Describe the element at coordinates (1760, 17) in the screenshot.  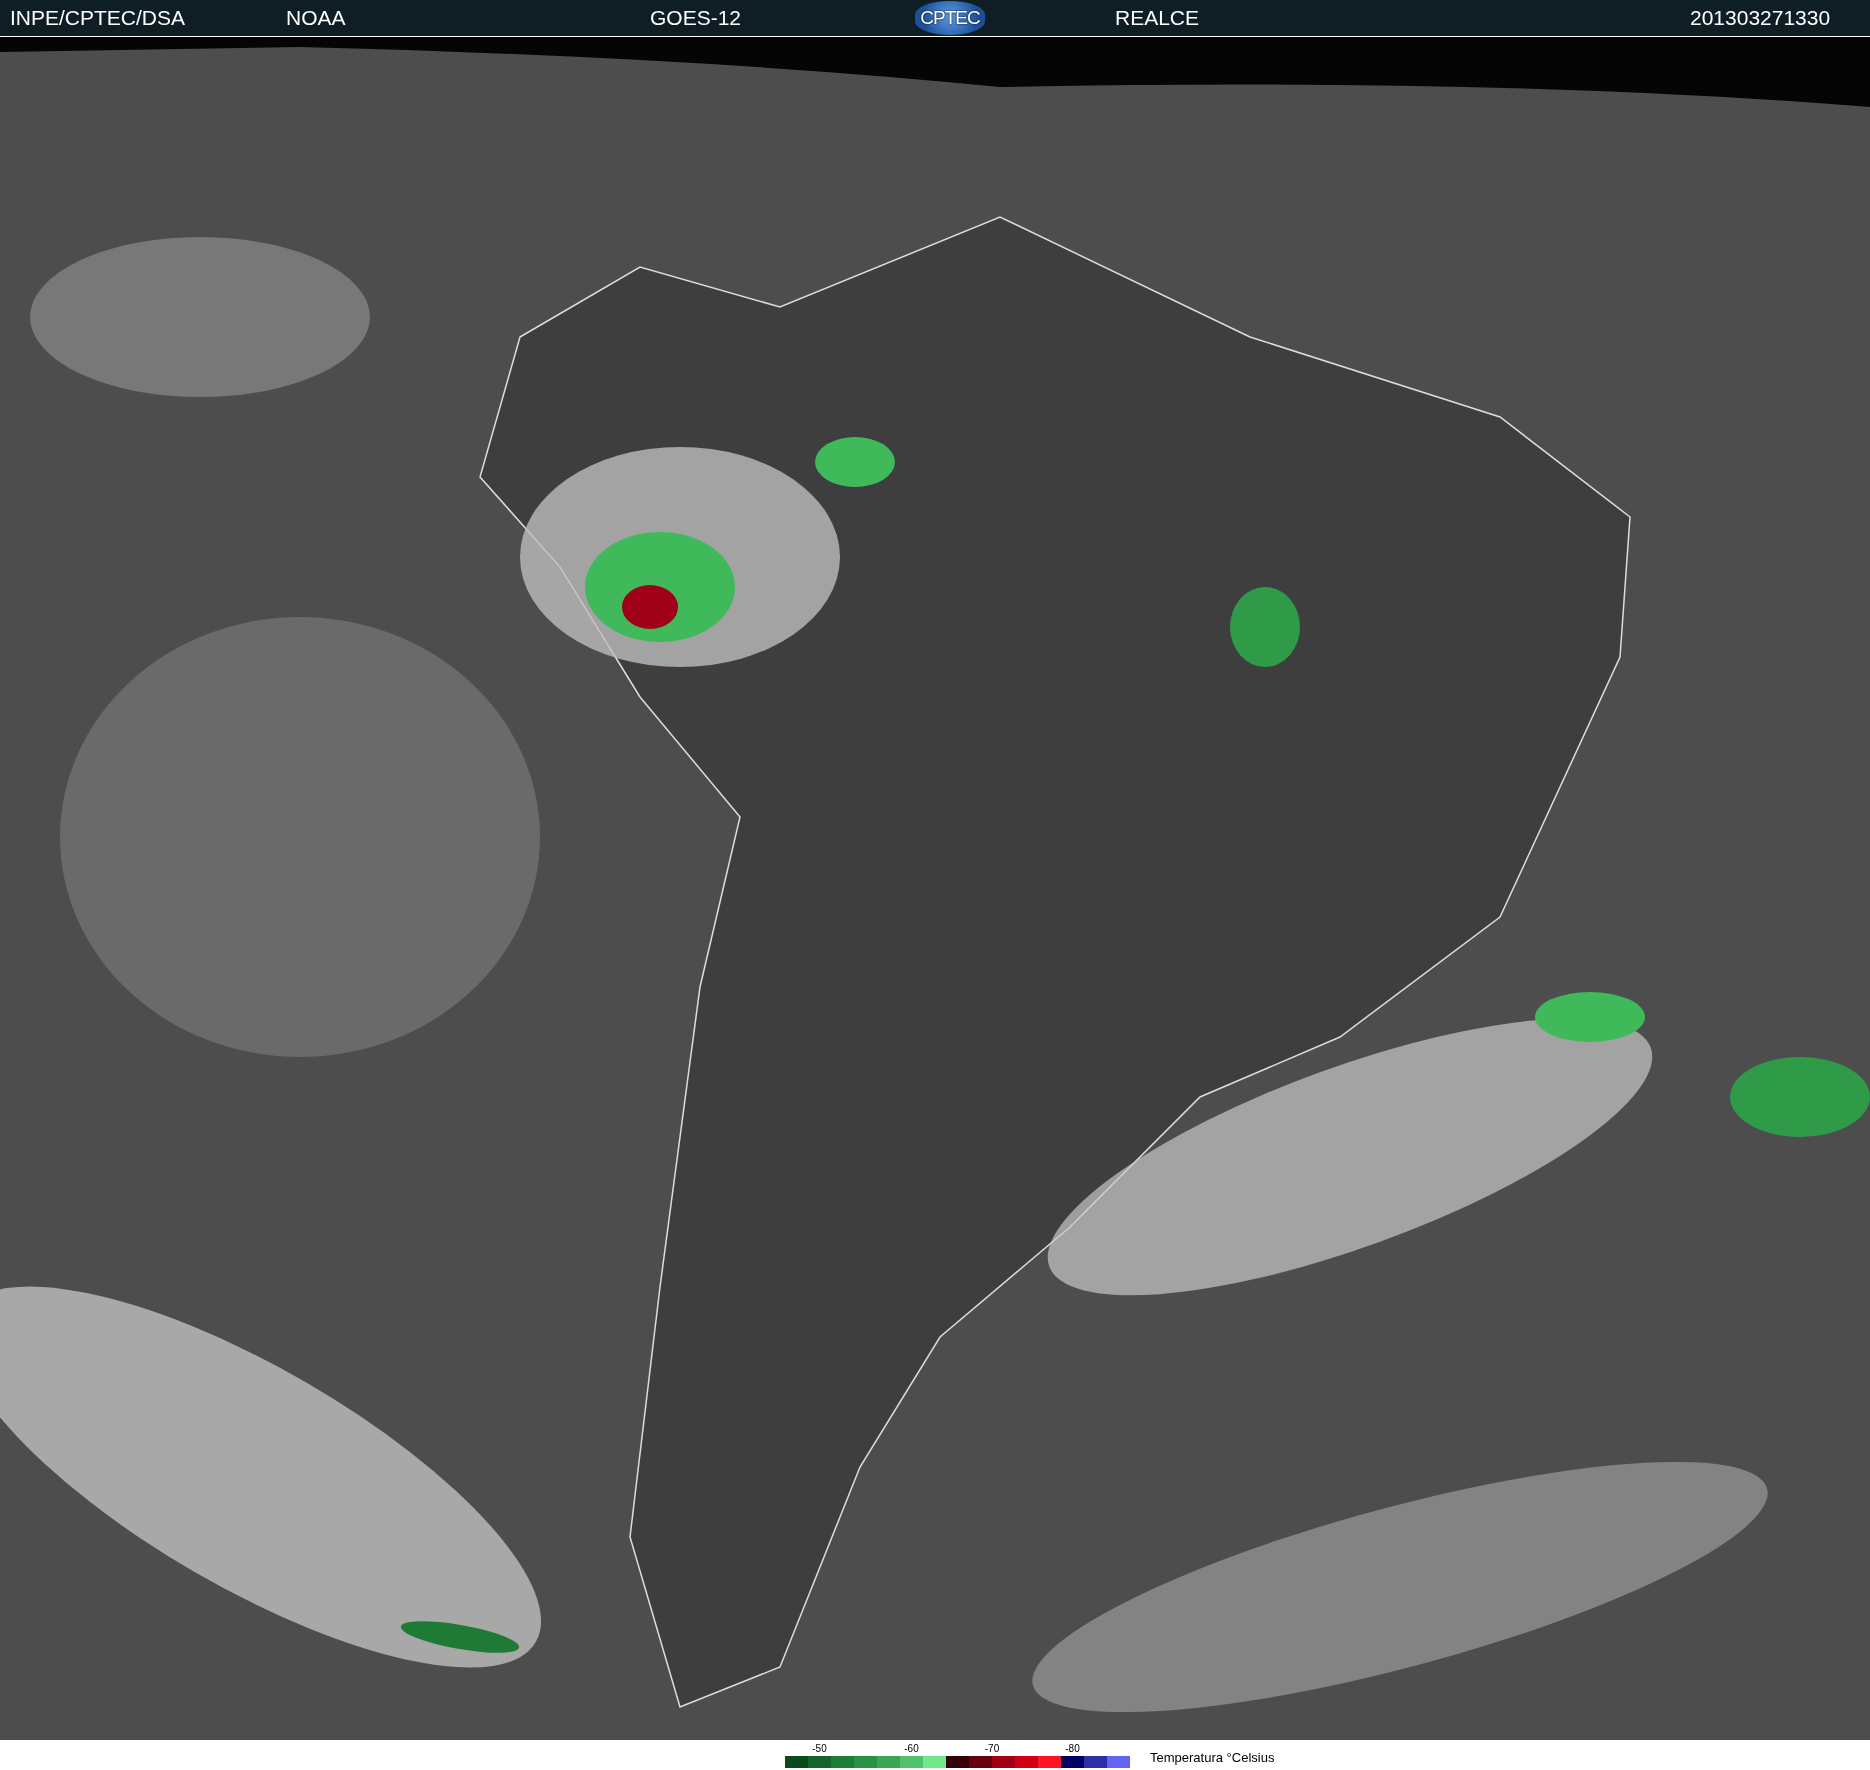
I see `header-label: 201303271330` at that location.